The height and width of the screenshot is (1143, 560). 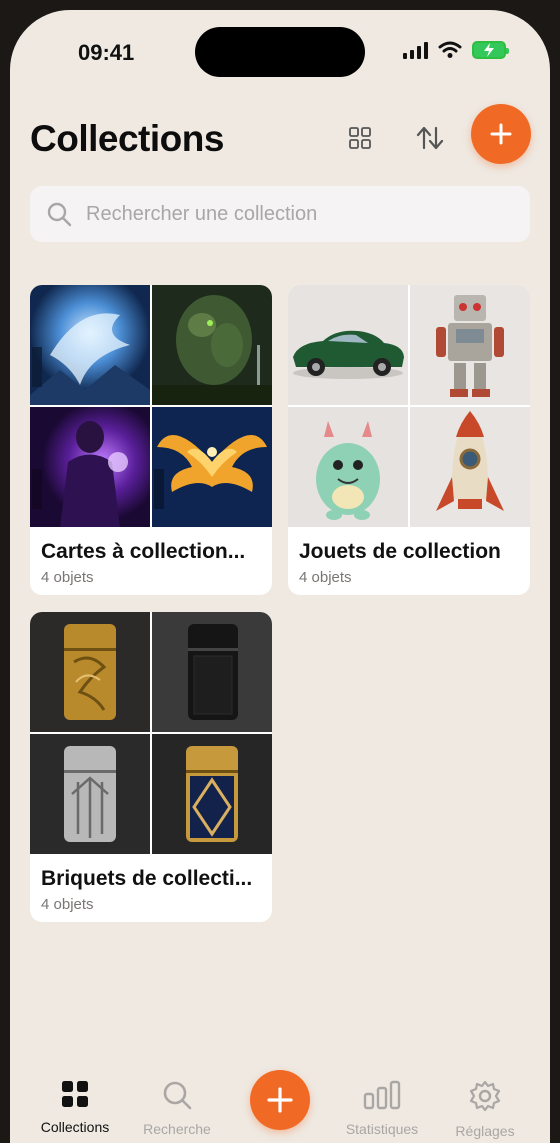 I want to click on status-icons, so click(x=456, y=50).